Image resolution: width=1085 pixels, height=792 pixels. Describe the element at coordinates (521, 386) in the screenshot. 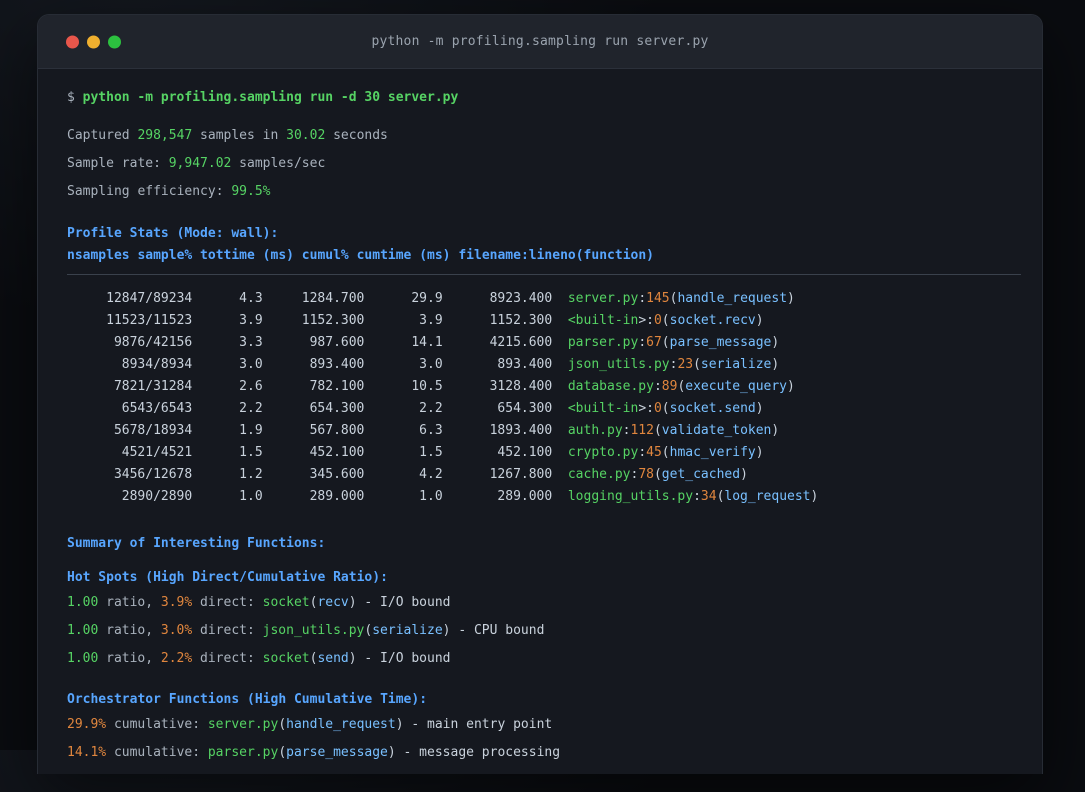

I see `cumtime-cell: 3128.400` at that location.